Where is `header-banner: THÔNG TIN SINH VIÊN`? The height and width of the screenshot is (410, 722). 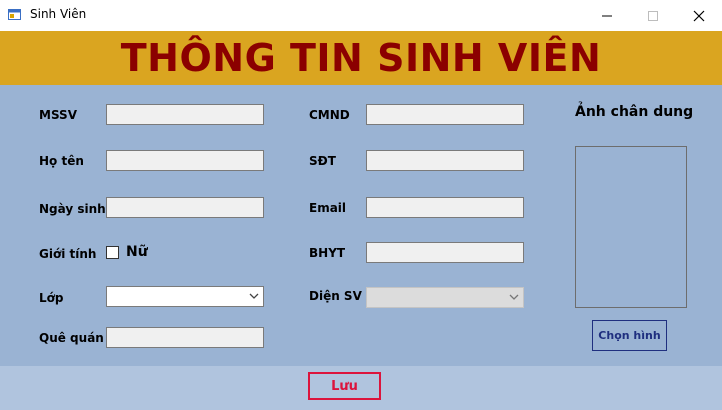 header-banner: THÔNG TIN SINH VIÊN is located at coordinates (361, 58).